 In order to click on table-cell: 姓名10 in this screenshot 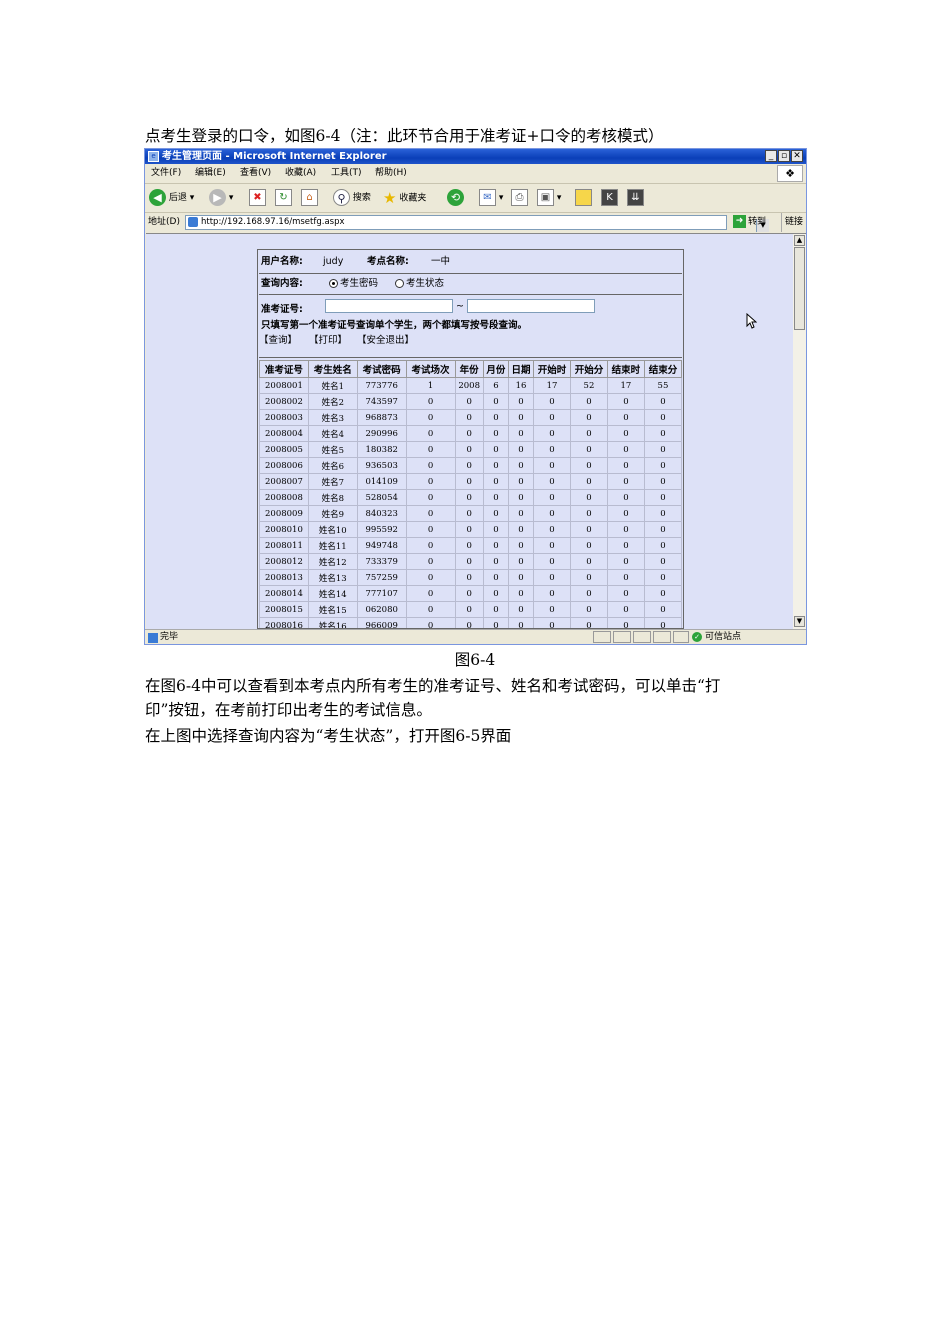, I will do `click(332, 529)`.